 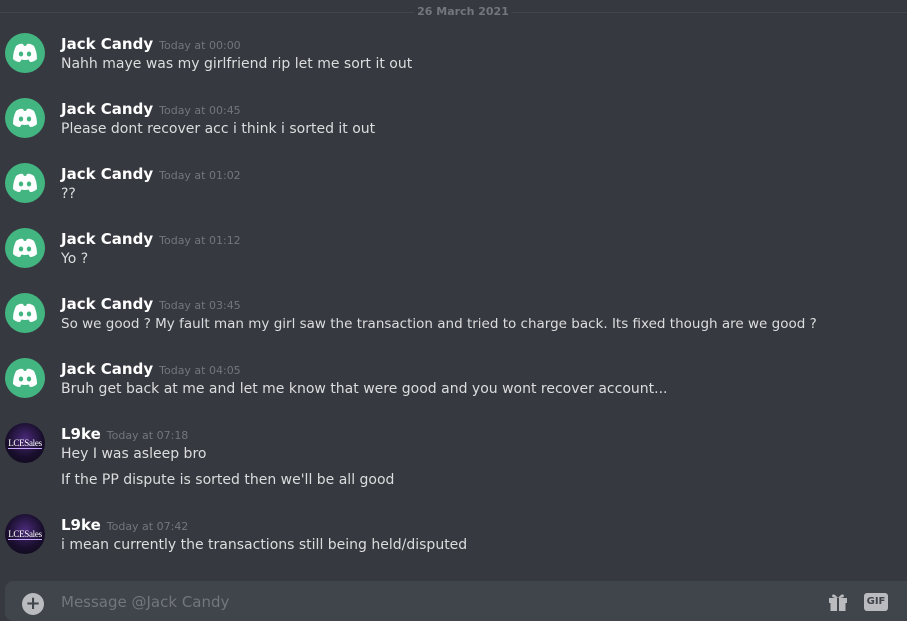 What do you see at coordinates (876, 602) in the screenshot?
I see `gif-icon: GIF` at bounding box center [876, 602].